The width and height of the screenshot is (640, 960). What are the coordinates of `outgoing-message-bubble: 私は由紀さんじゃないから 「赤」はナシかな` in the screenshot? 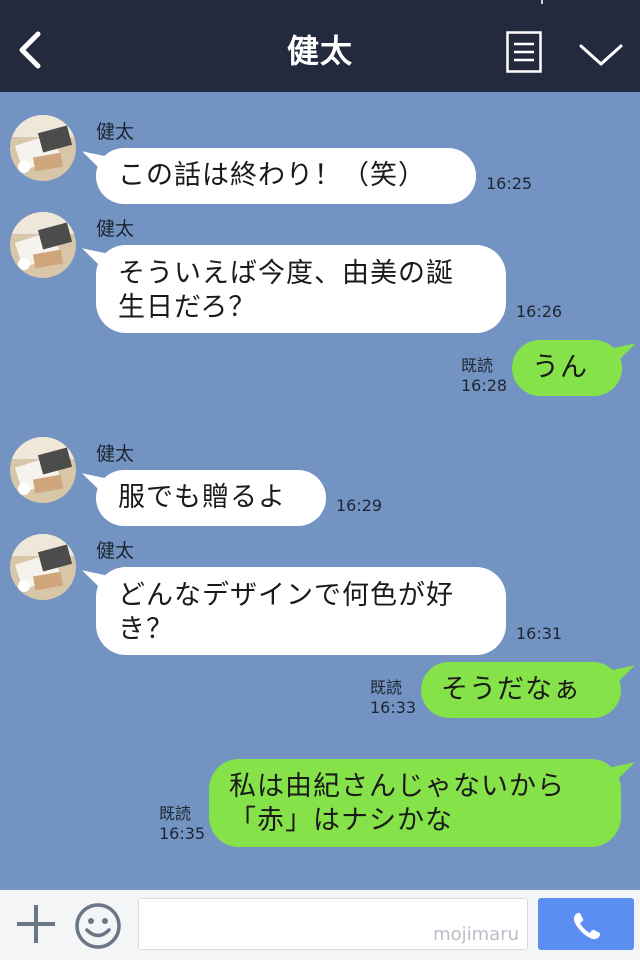 It's located at (415, 803).